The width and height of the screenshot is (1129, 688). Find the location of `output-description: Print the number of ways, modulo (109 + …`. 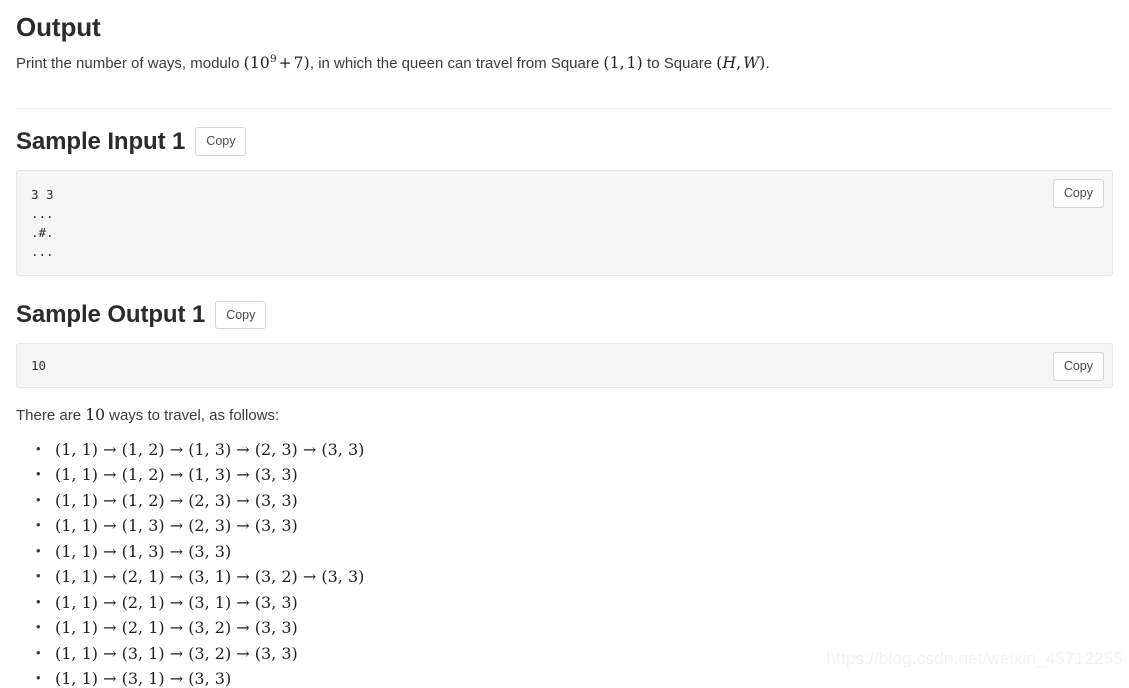

output-description: Print the number of ways, modulo (109 + … is located at coordinates (564, 64).